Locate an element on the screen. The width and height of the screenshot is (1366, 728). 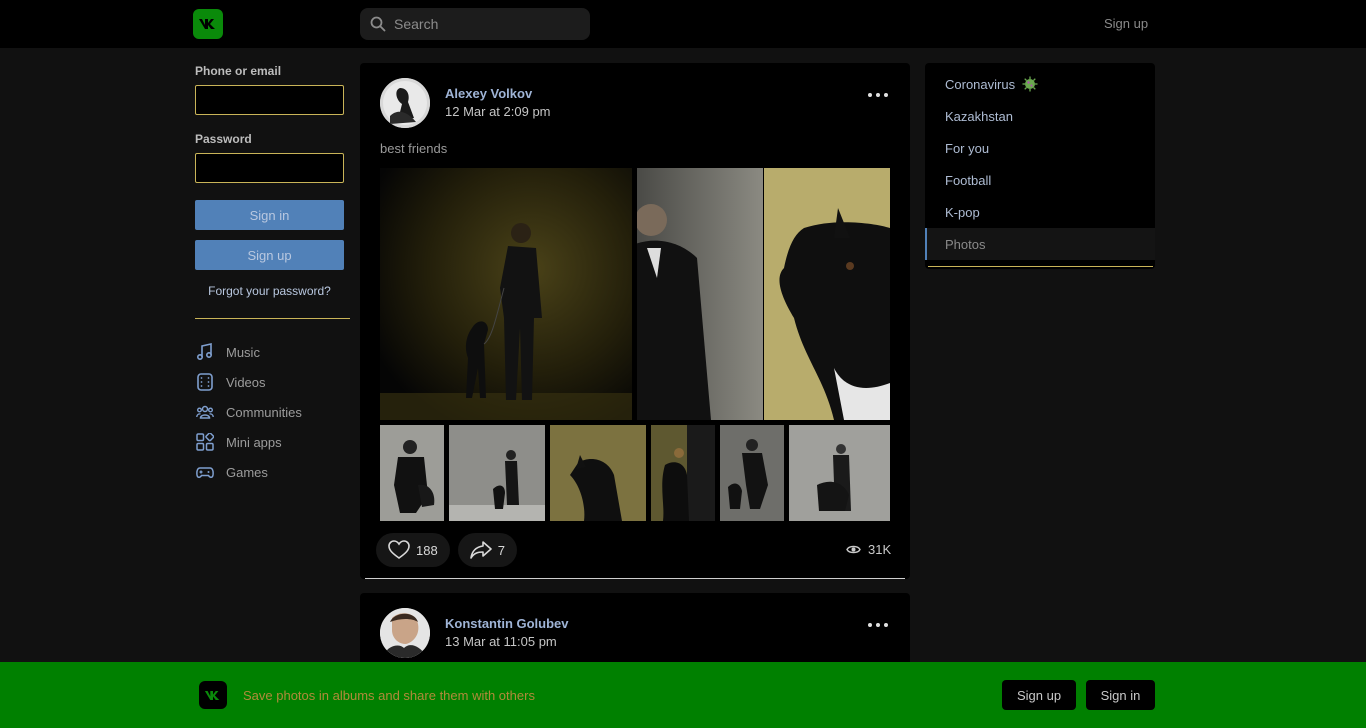
post-actions: 188 7 is located at coordinates (450, 550).